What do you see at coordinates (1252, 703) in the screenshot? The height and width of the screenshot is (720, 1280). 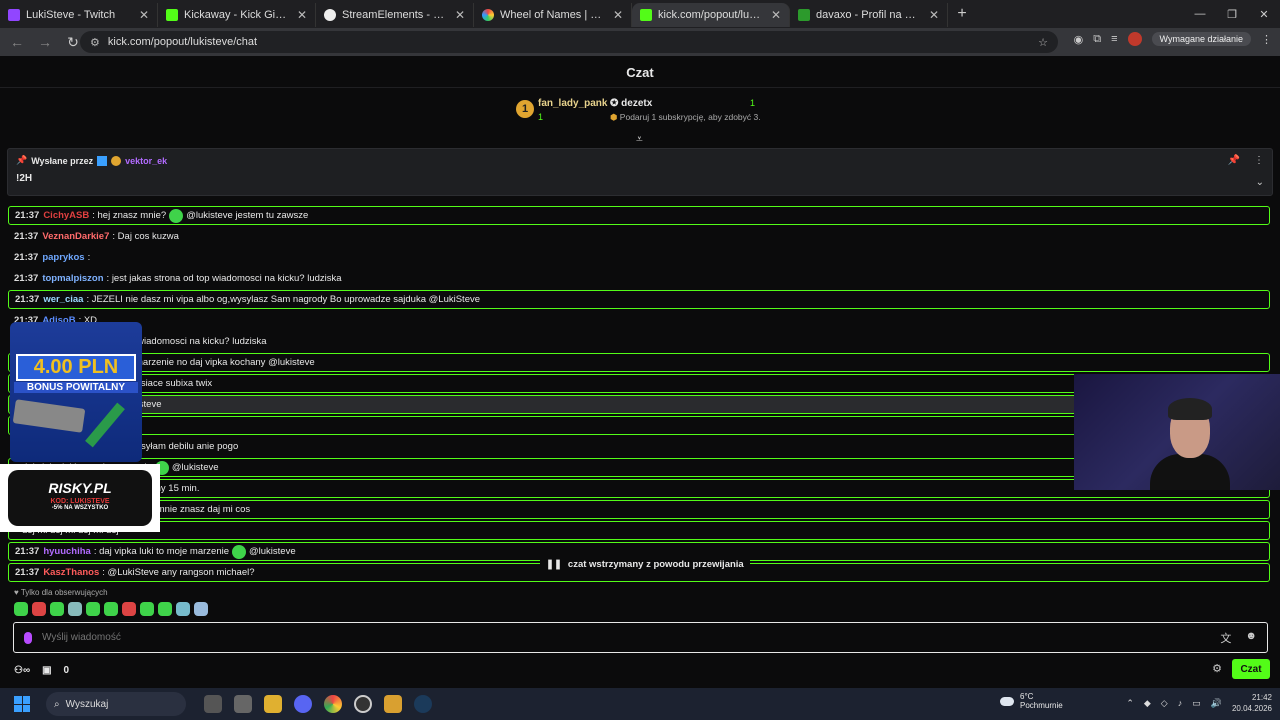 I see `clock: 21:42 20.04.2026` at bounding box center [1252, 703].